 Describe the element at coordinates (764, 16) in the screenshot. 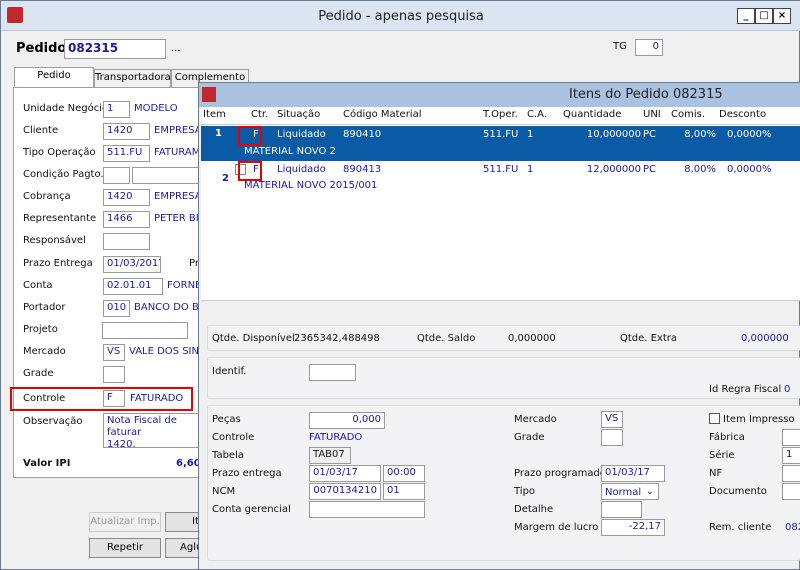

I see `maximize-button: □` at that location.